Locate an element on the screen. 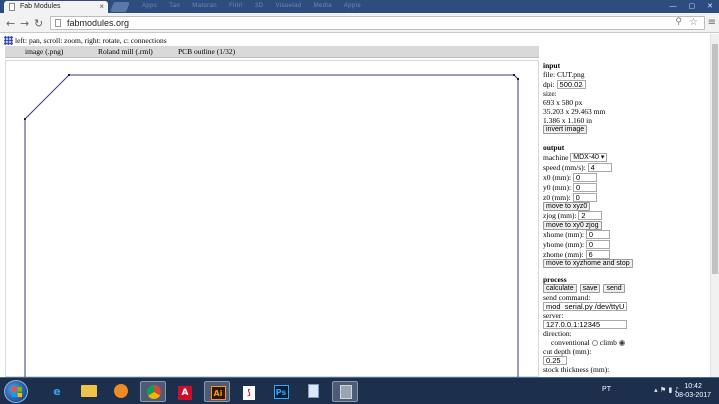 This screenshot has height=404, width=719. send-command-input is located at coordinates (585, 306).